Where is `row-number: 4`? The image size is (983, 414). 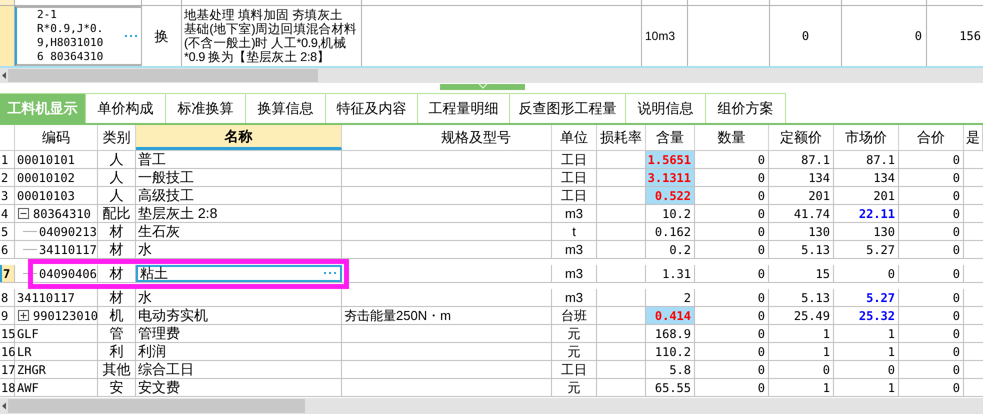
row-number: 4 is located at coordinates (7, 213).